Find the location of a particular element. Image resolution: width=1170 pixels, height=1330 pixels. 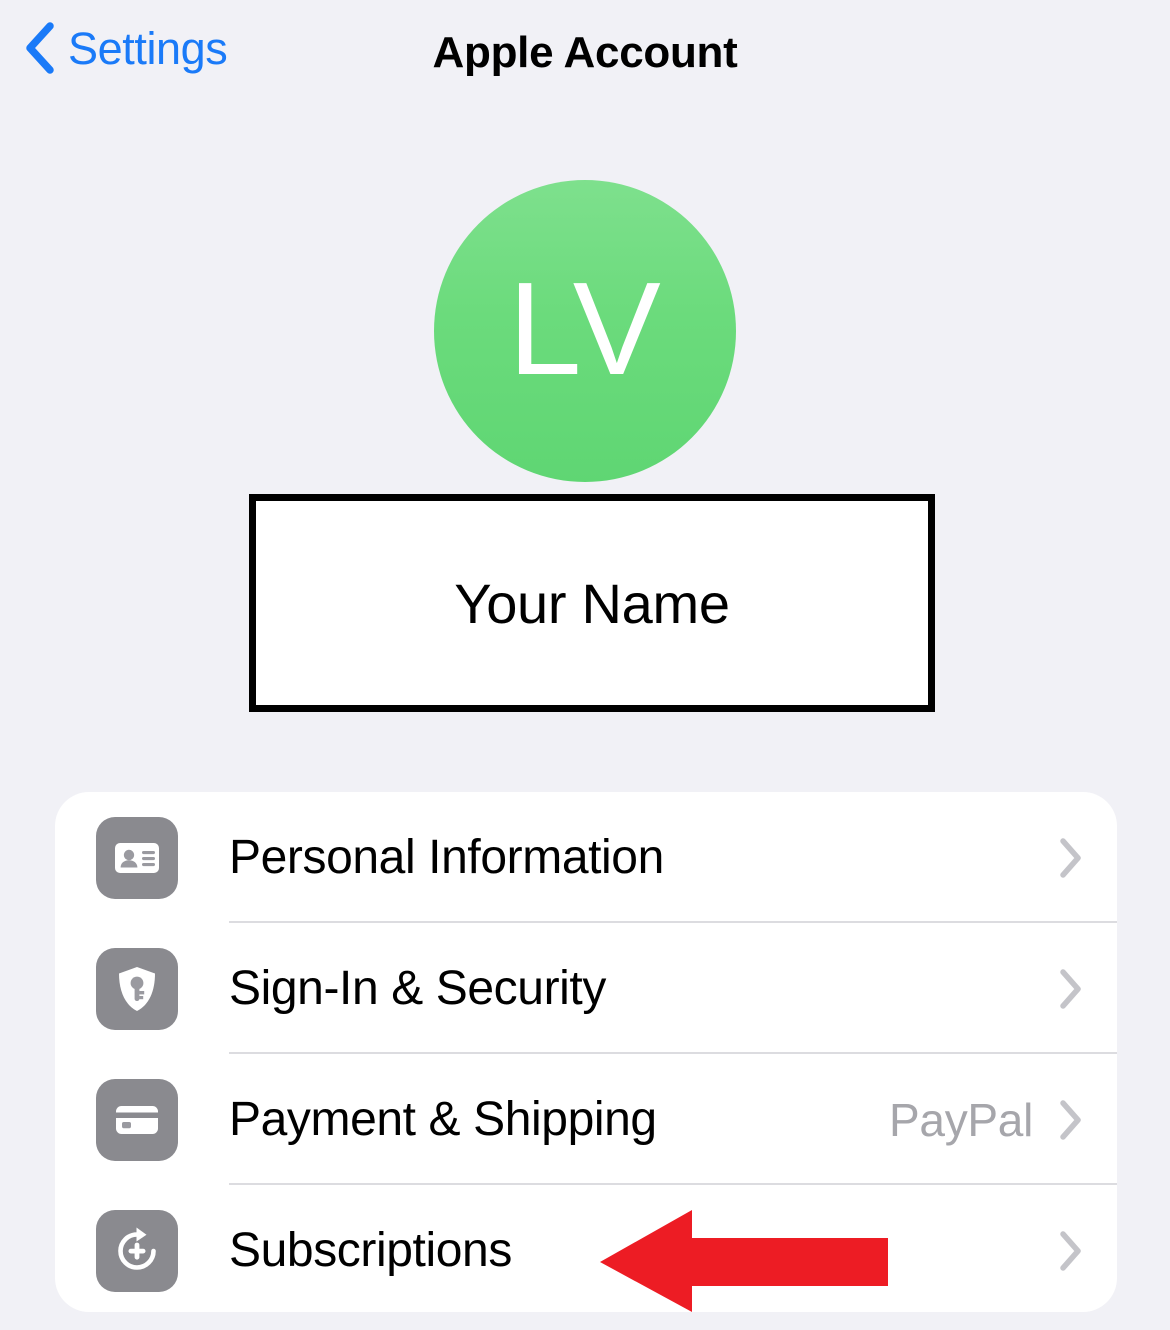

avatar: LV is located at coordinates (585, 331).